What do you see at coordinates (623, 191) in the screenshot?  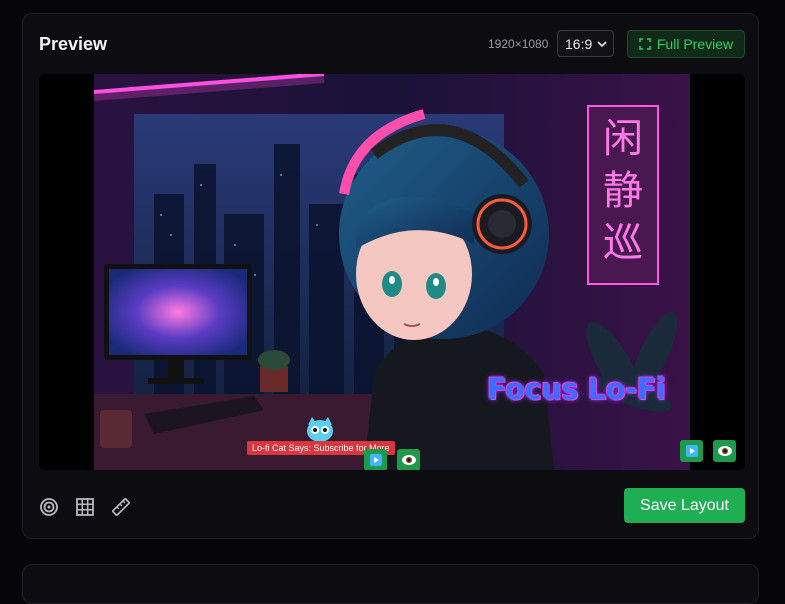 I see `svg-text: 静` at bounding box center [623, 191].